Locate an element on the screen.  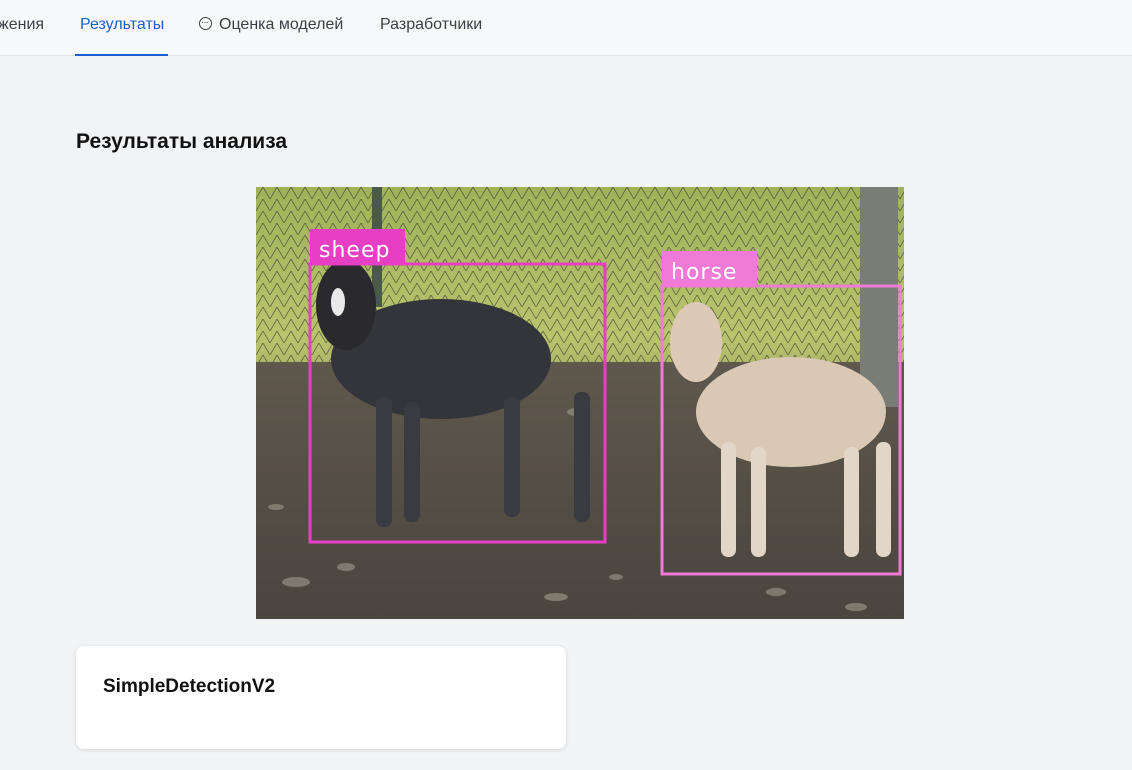
chat-bubble-icon is located at coordinates (205, 24).